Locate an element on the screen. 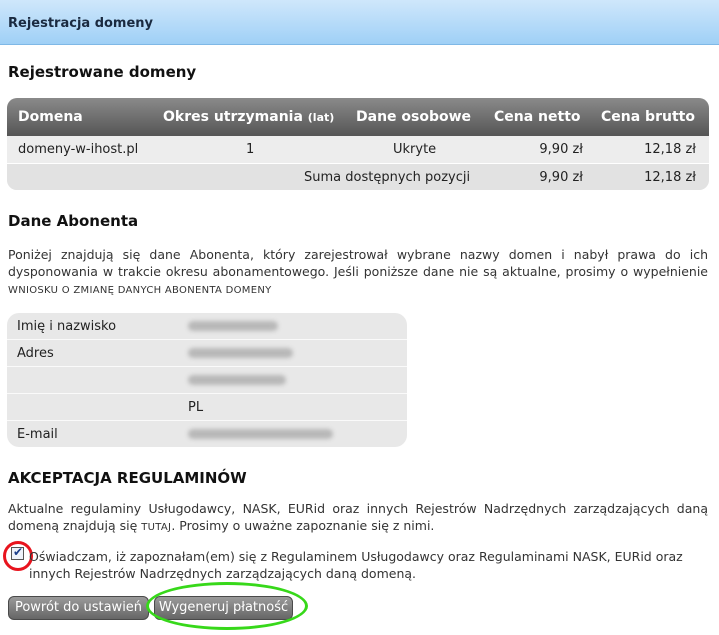 The width and height of the screenshot is (719, 635). row-email: E-mail is located at coordinates (207, 434).